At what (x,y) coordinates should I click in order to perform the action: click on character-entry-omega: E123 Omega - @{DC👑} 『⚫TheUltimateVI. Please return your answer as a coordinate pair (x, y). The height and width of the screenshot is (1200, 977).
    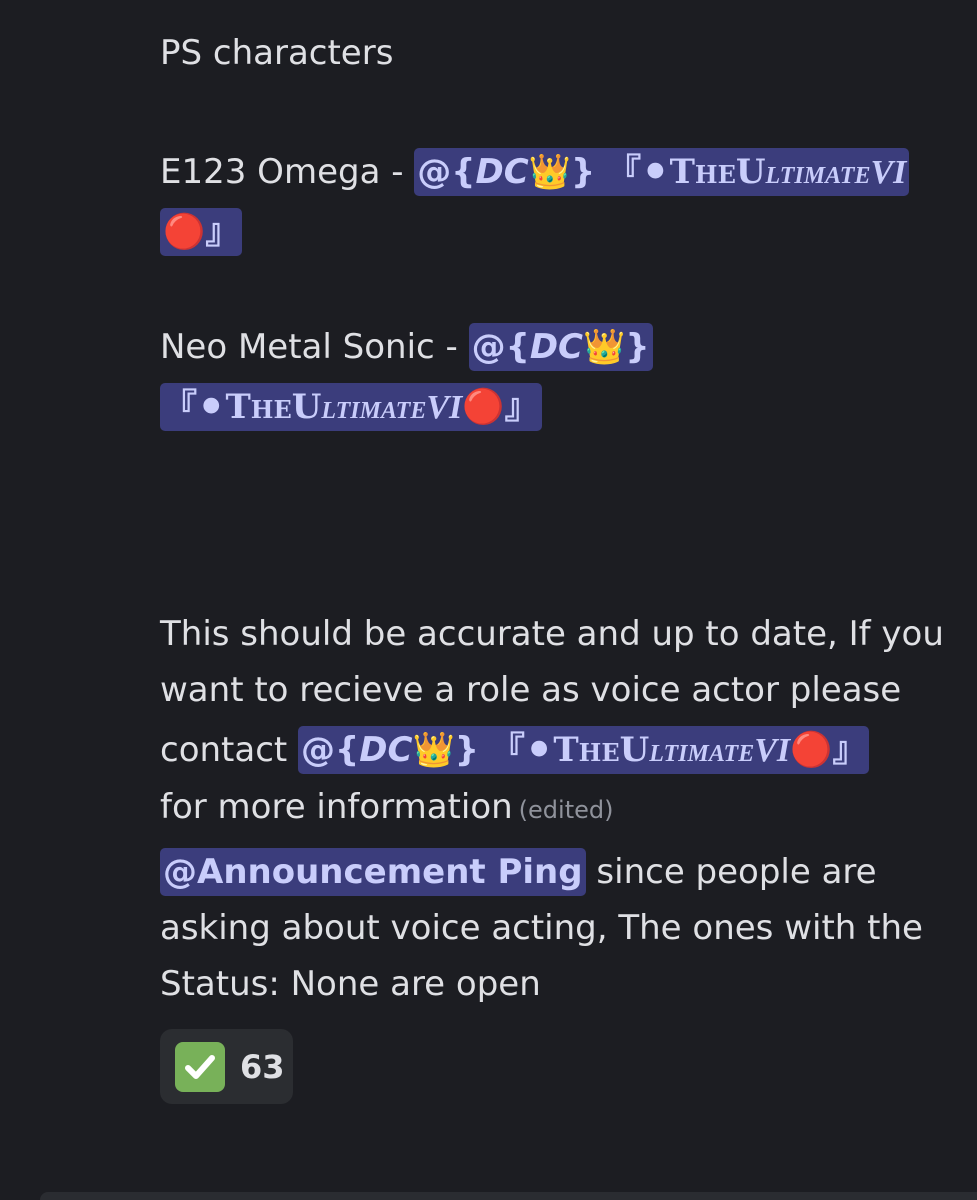
    Looking at the image, I should click on (535, 172).